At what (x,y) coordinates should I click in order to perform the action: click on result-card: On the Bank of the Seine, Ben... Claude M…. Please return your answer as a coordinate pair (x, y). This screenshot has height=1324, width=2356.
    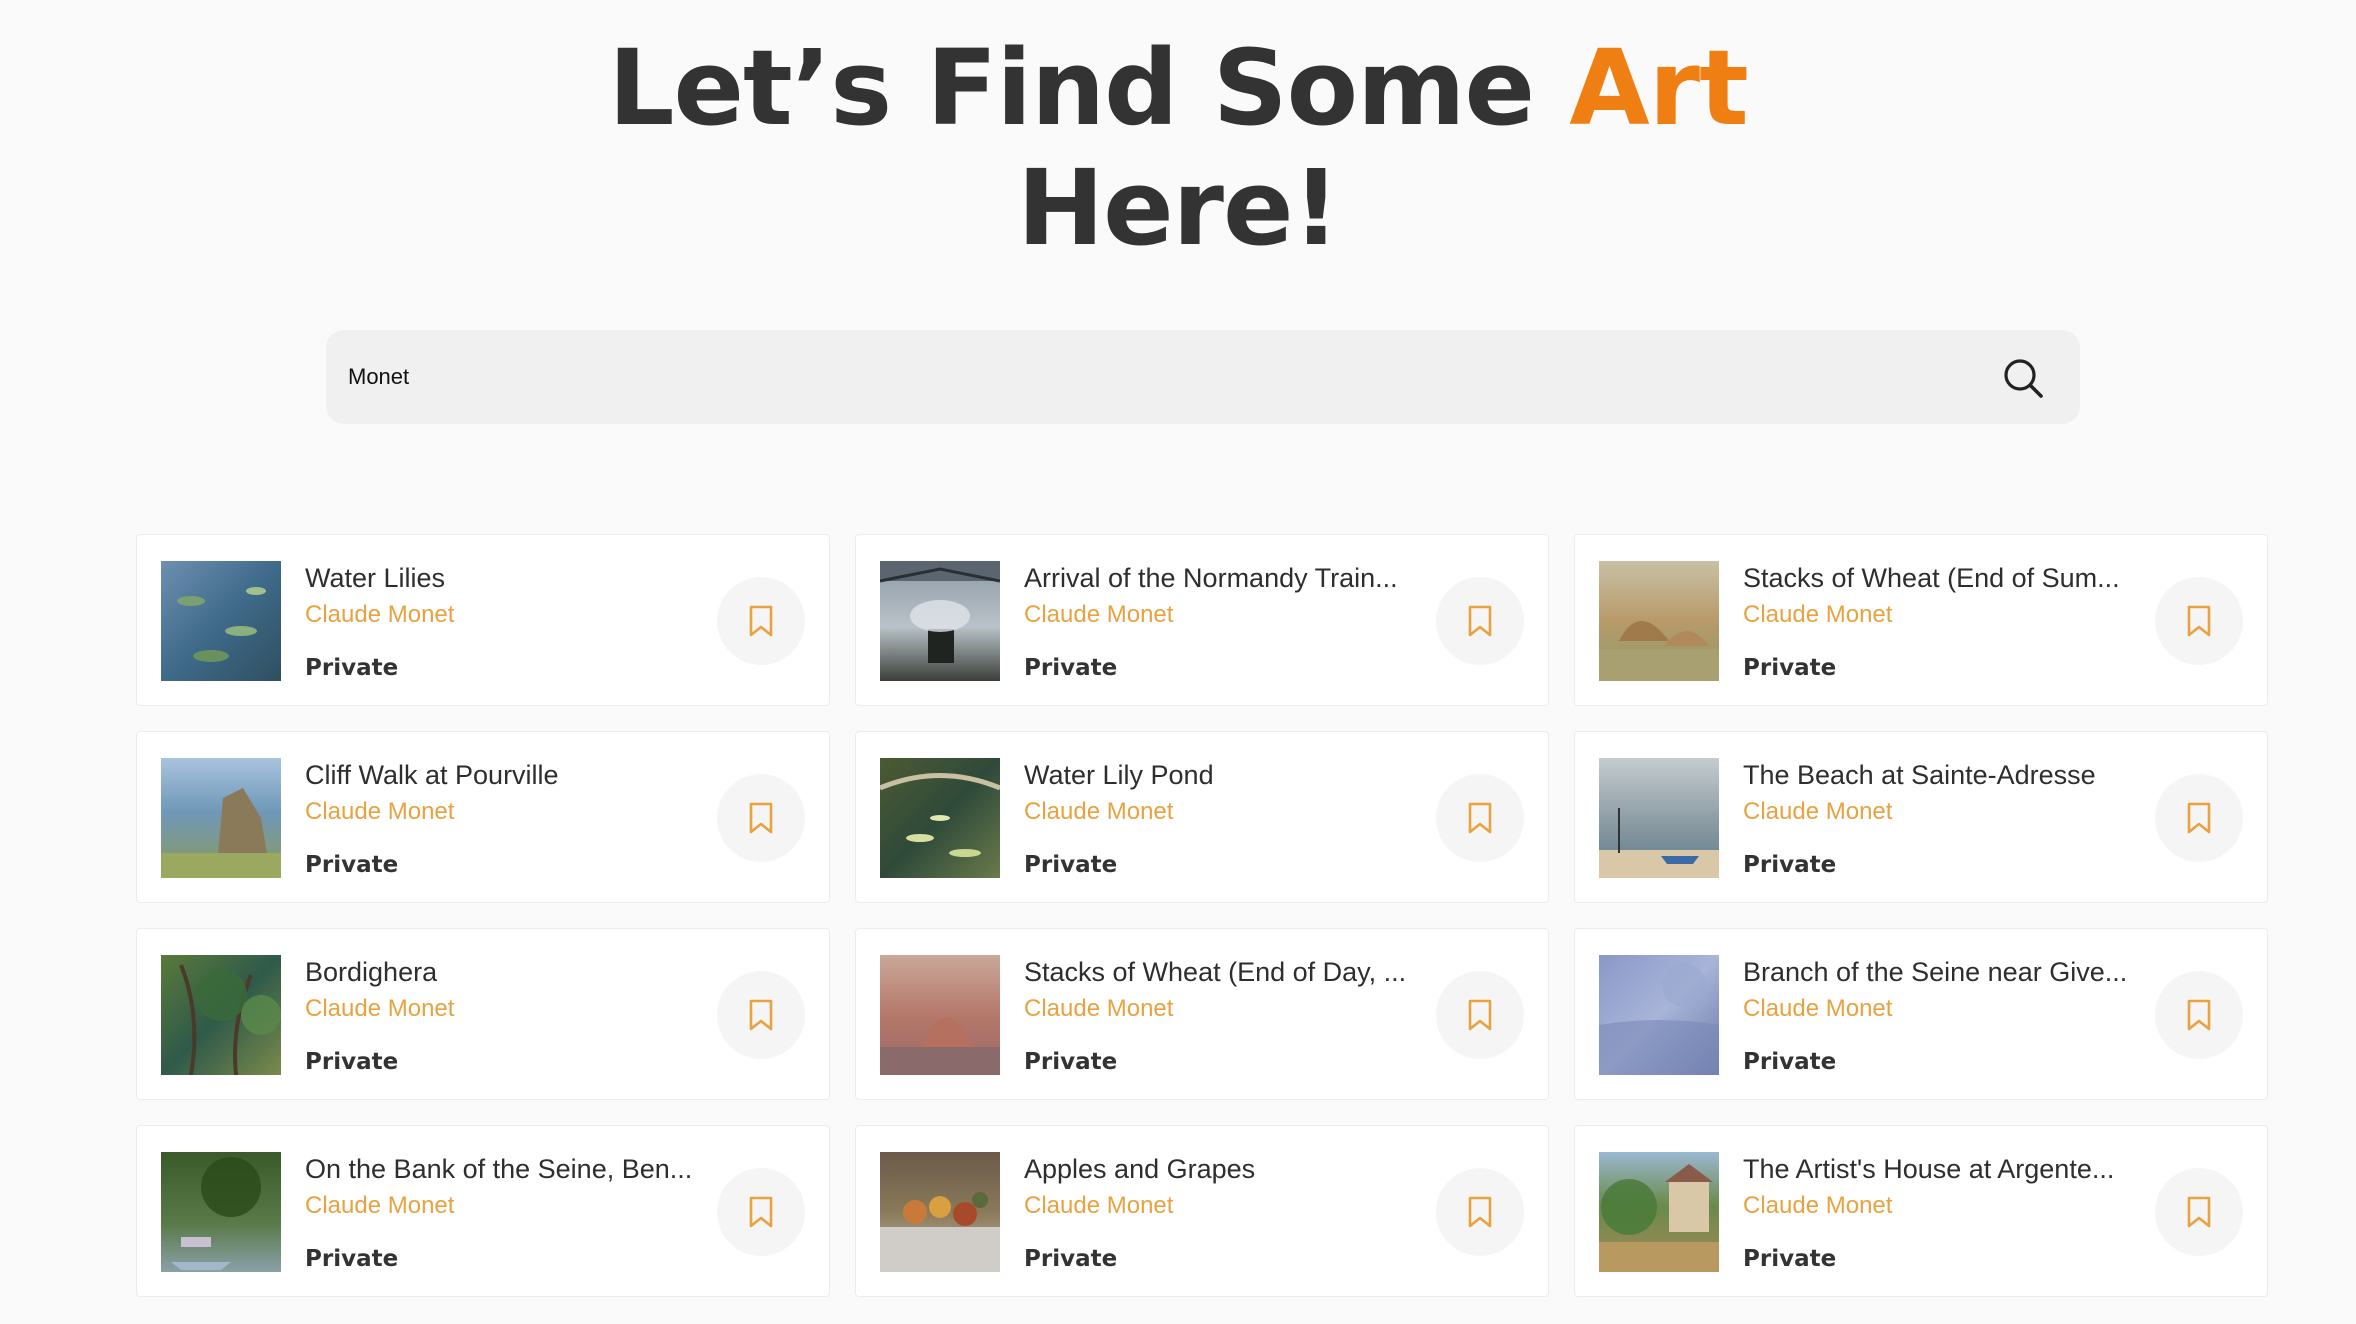
    Looking at the image, I should click on (483, 1211).